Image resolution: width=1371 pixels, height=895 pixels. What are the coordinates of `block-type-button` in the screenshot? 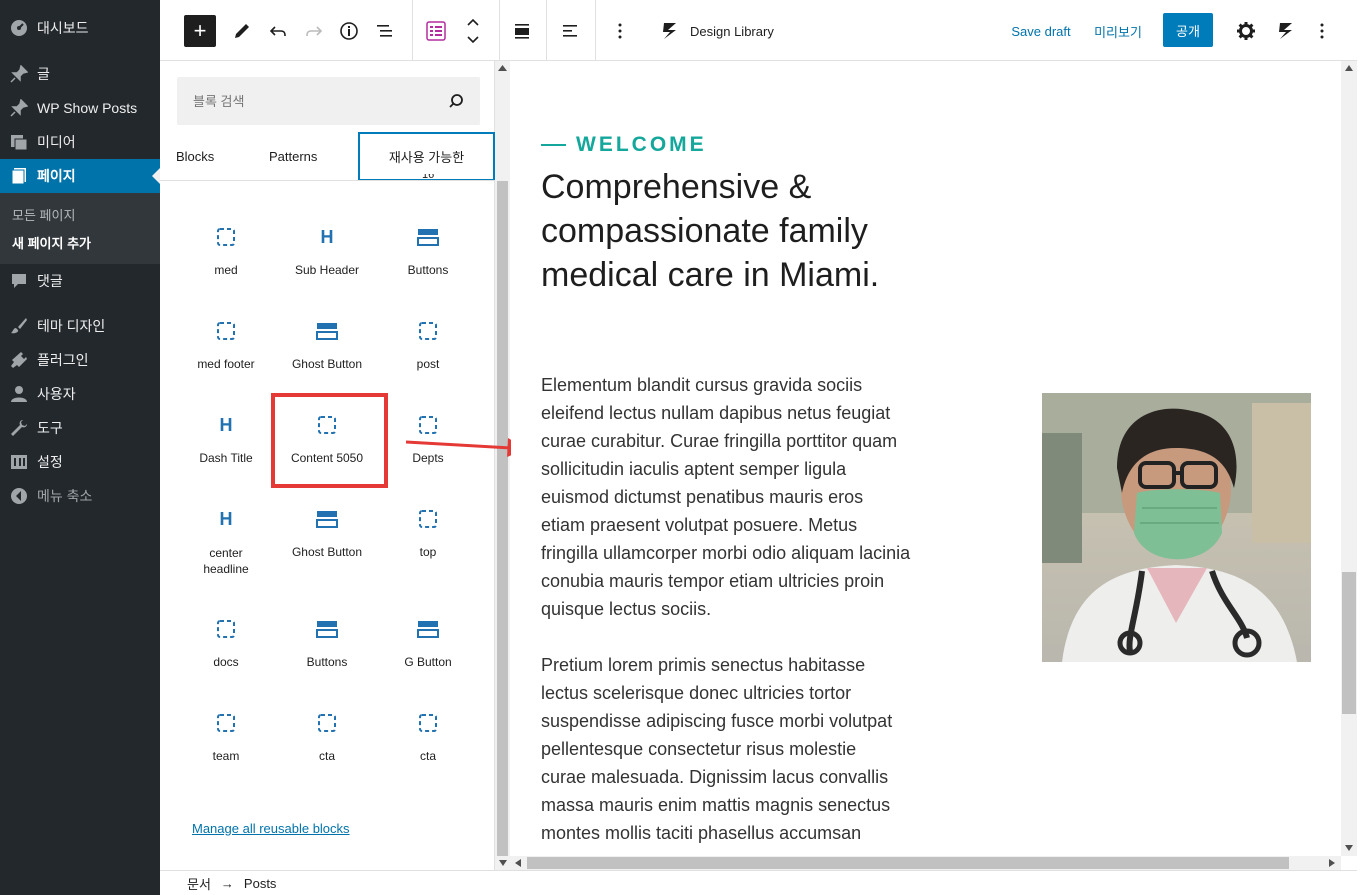 It's located at (436, 31).